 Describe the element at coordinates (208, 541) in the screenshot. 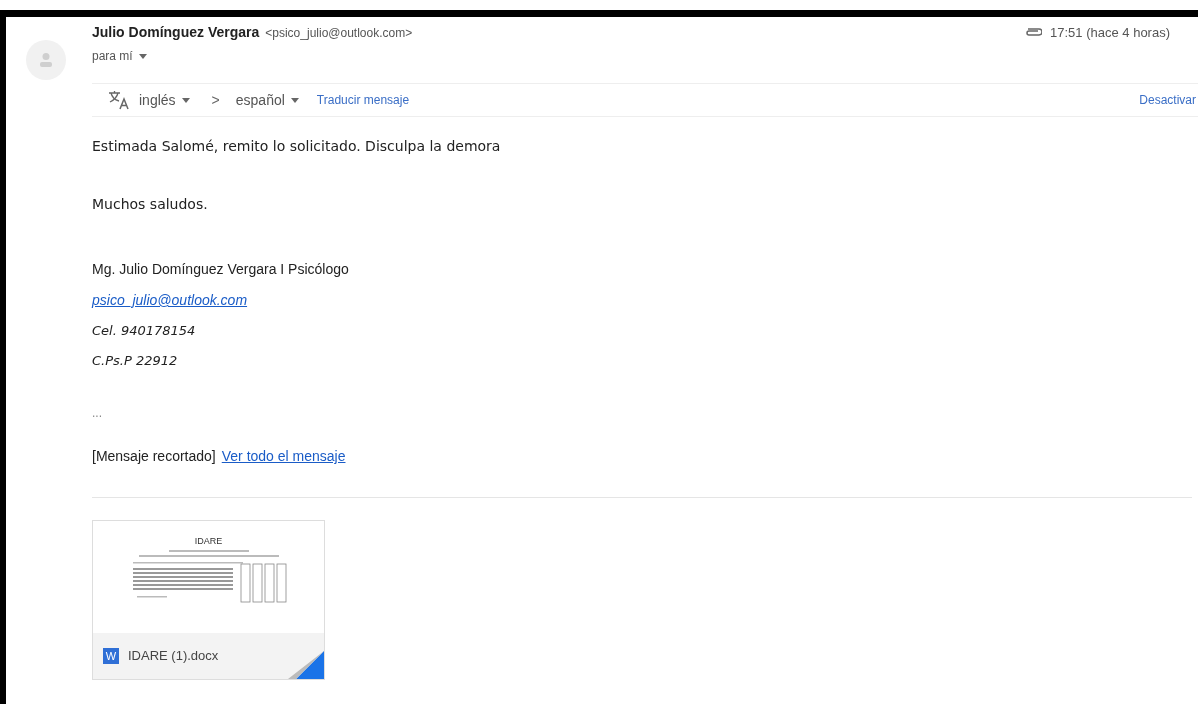

I see `preview-title: IDARE` at that location.